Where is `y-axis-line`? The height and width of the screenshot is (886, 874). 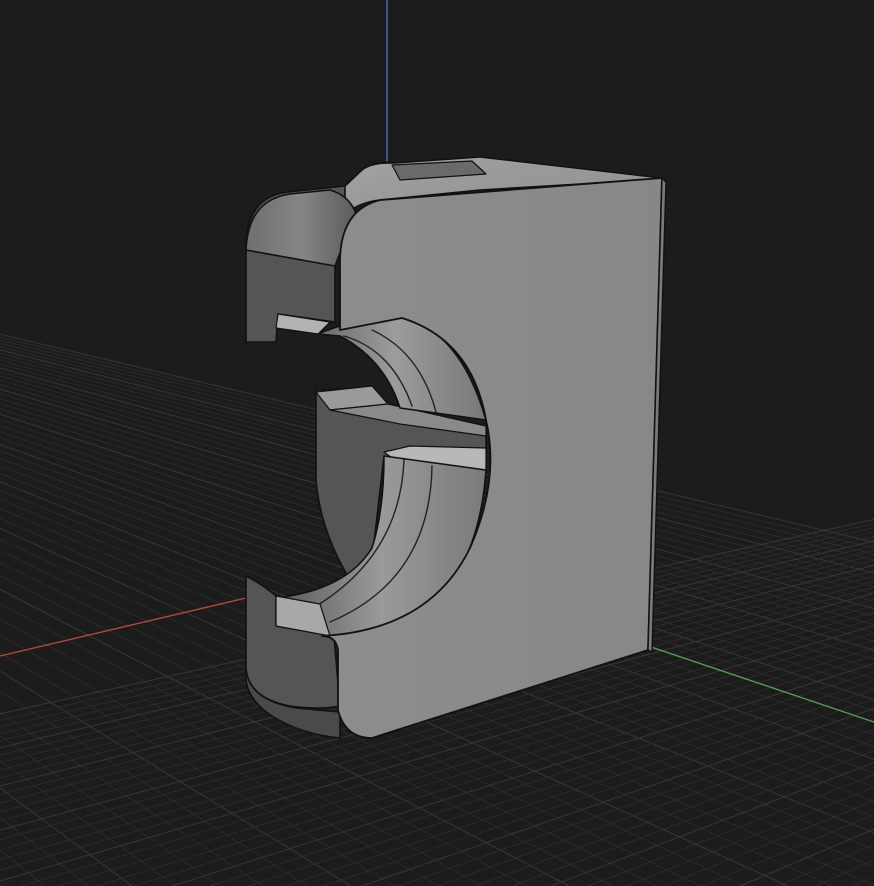 y-axis-line is located at coordinates (760, 684).